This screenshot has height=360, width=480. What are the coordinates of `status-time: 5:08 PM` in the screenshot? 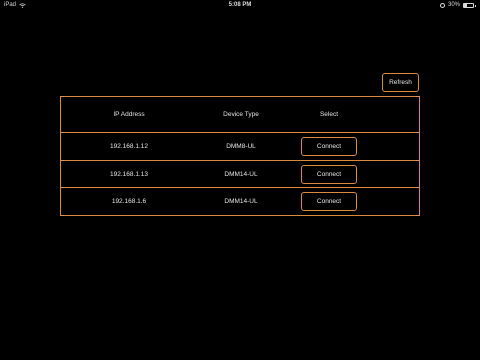 It's located at (240, 5).